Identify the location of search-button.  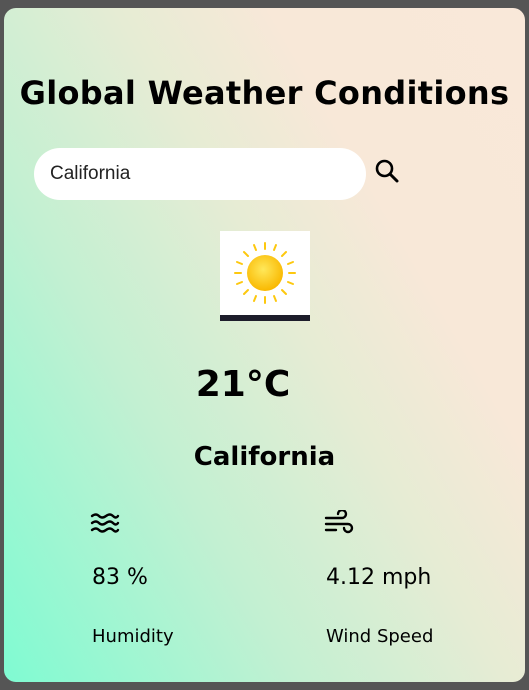
(387, 173).